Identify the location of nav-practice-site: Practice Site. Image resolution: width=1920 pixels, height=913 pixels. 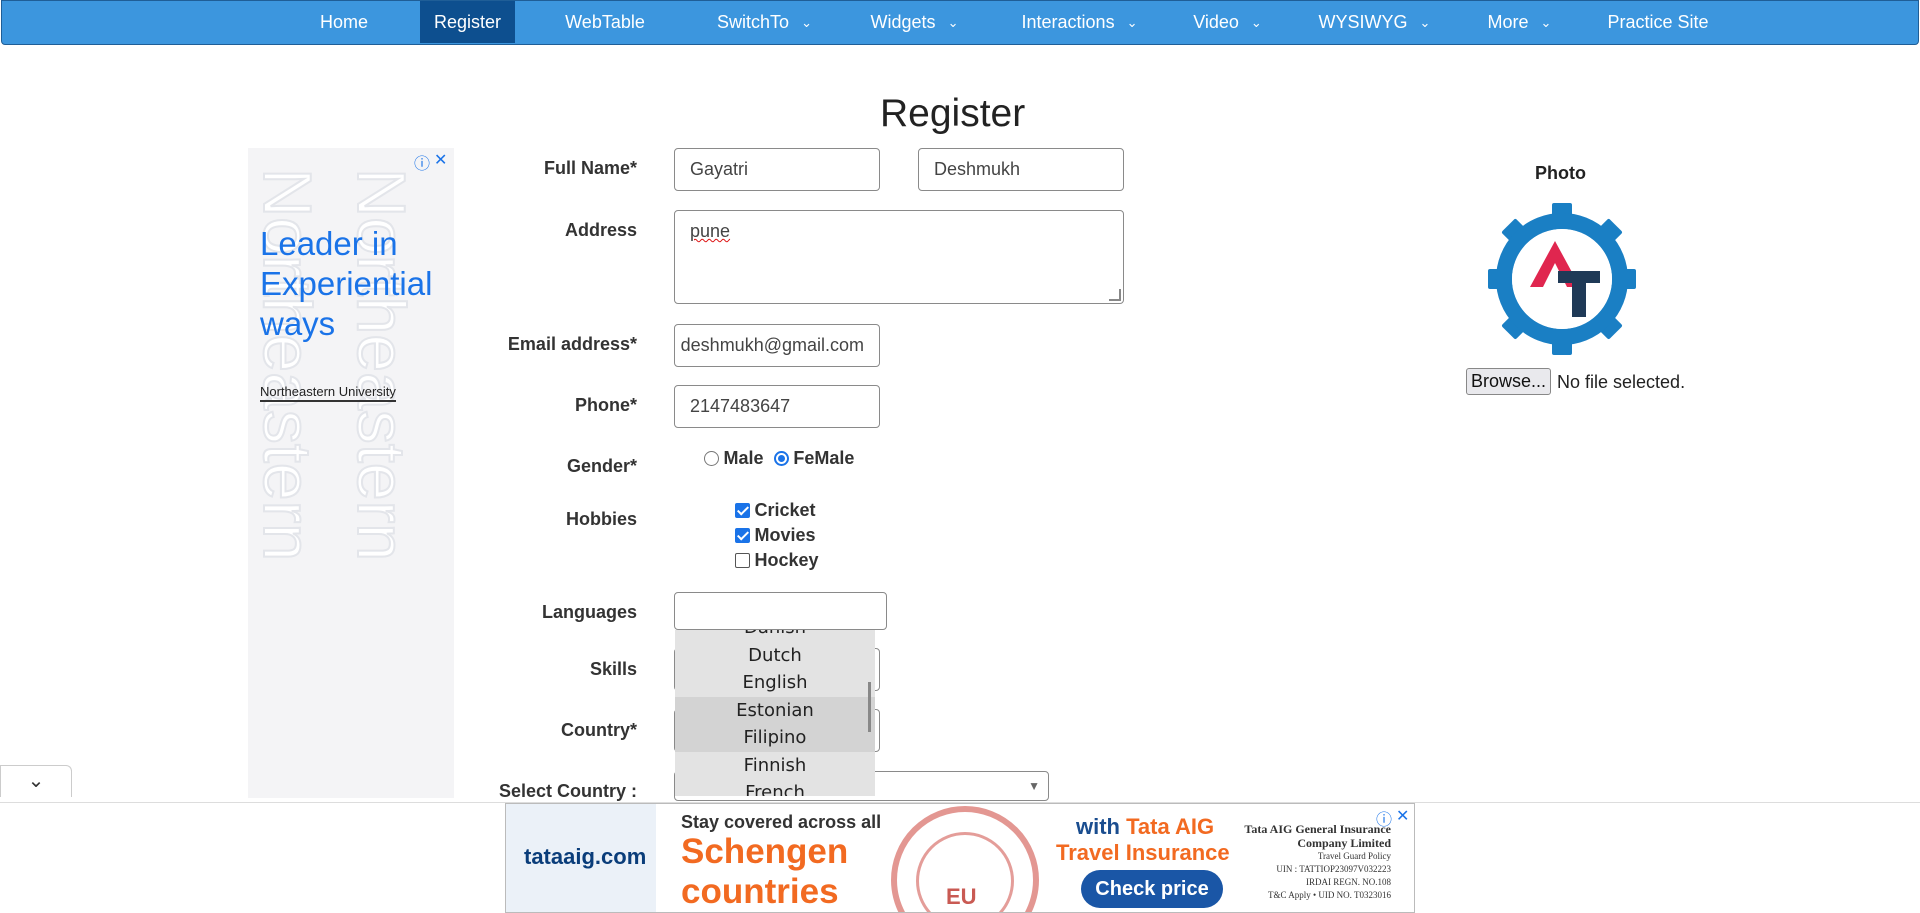
(1658, 22).